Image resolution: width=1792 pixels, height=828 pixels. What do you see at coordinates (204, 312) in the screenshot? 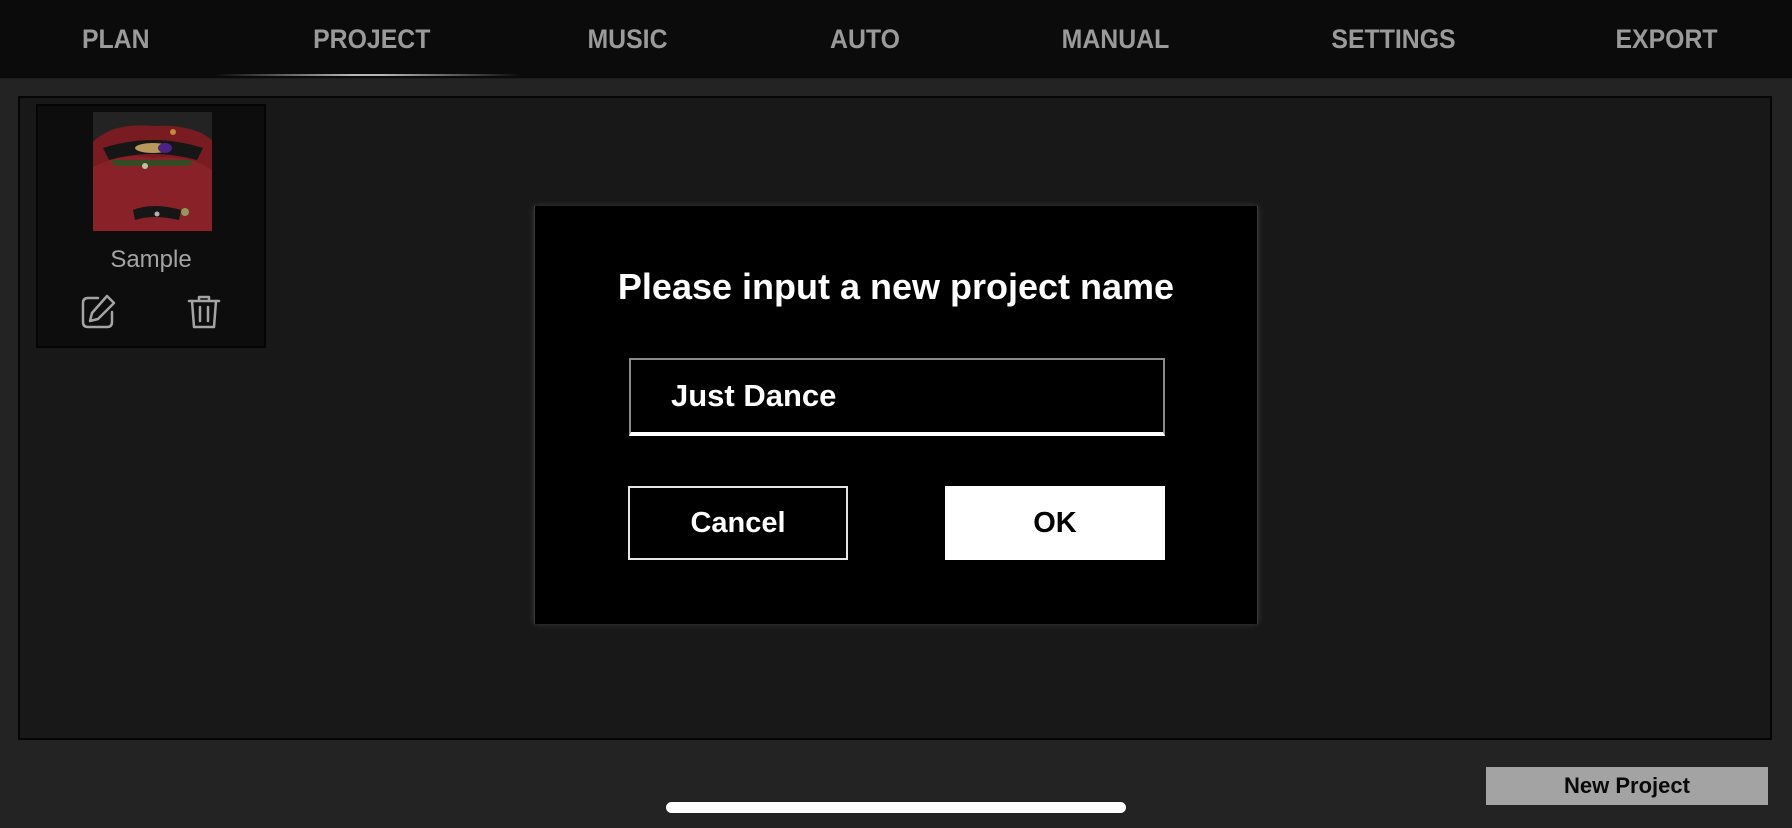
I see `trash-icon` at bounding box center [204, 312].